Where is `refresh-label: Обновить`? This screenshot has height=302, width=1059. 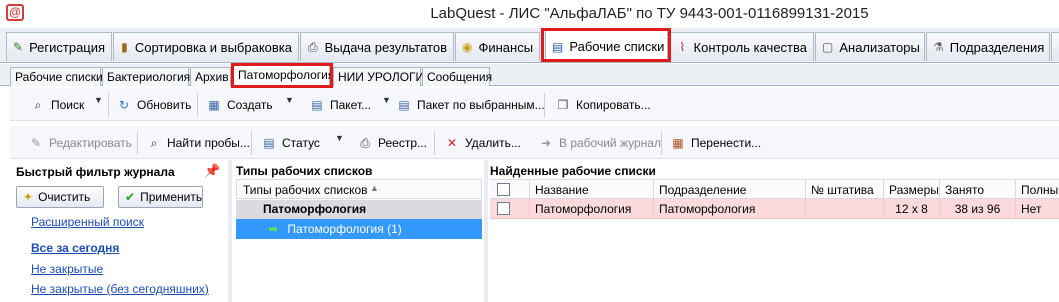
refresh-label: Обновить is located at coordinates (164, 105).